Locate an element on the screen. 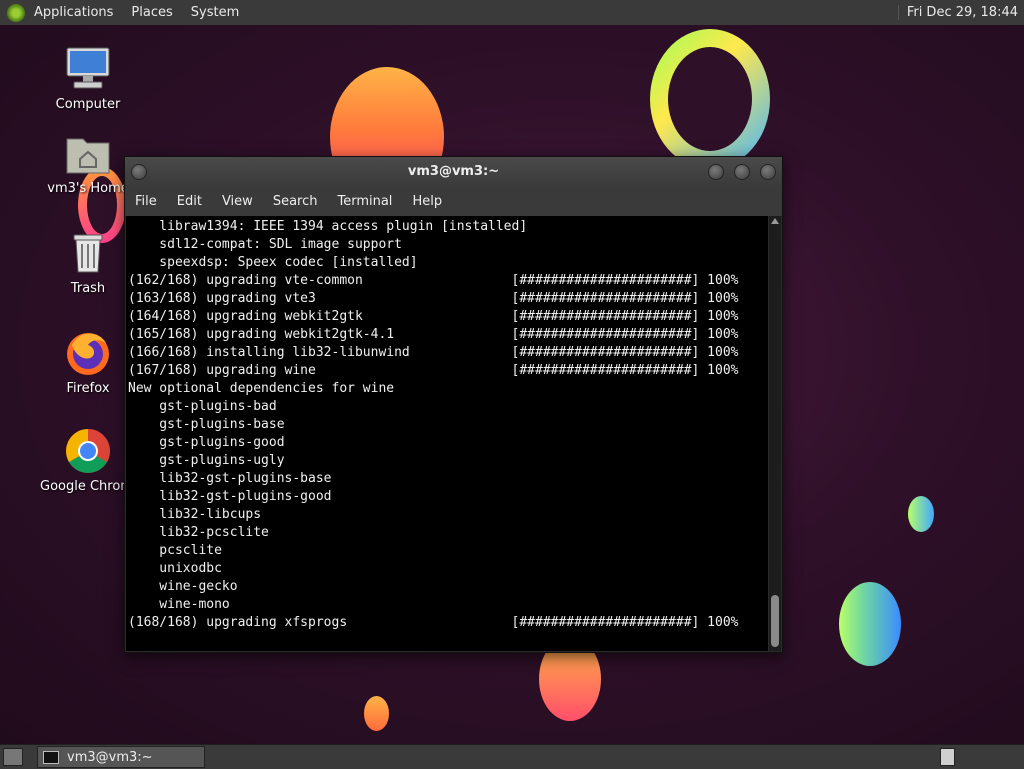  terminal-line: lib32-libcups is located at coordinates (195, 514).